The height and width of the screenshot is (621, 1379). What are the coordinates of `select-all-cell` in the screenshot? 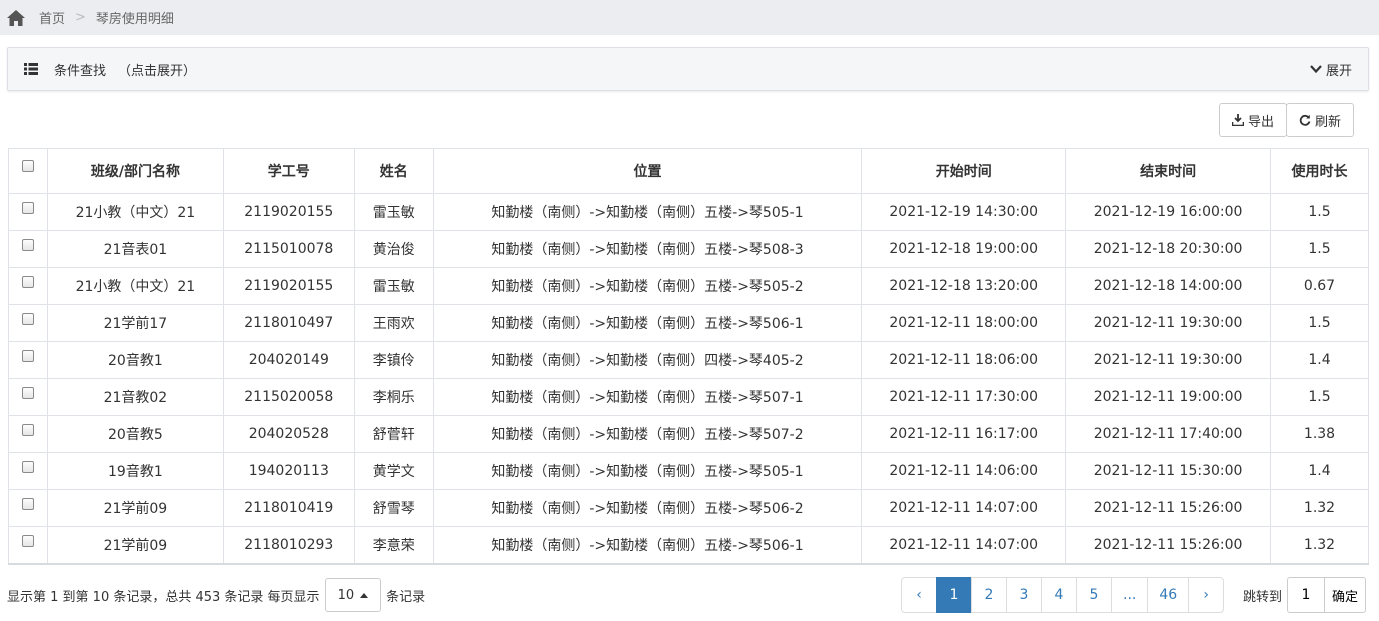 It's located at (28, 171).